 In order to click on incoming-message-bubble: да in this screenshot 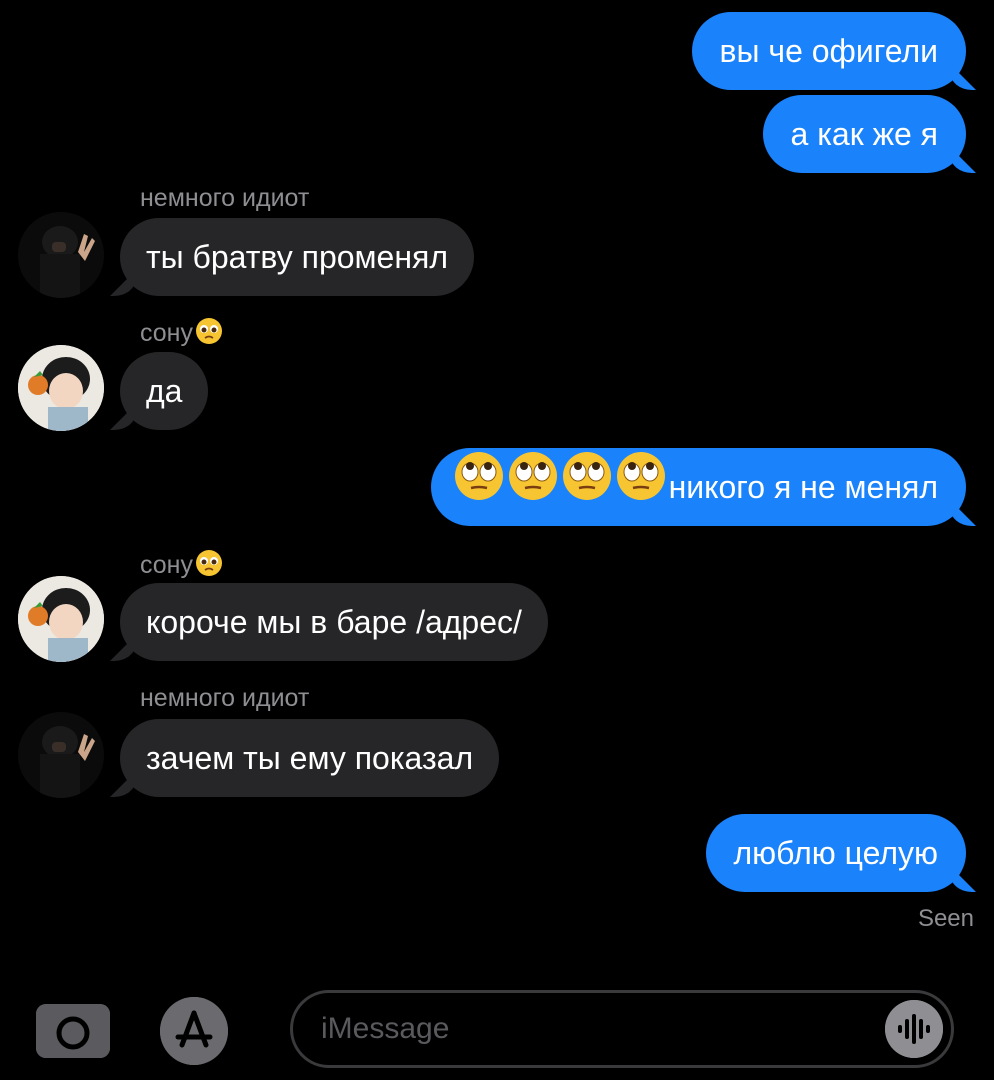, I will do `click(164, 391)`.